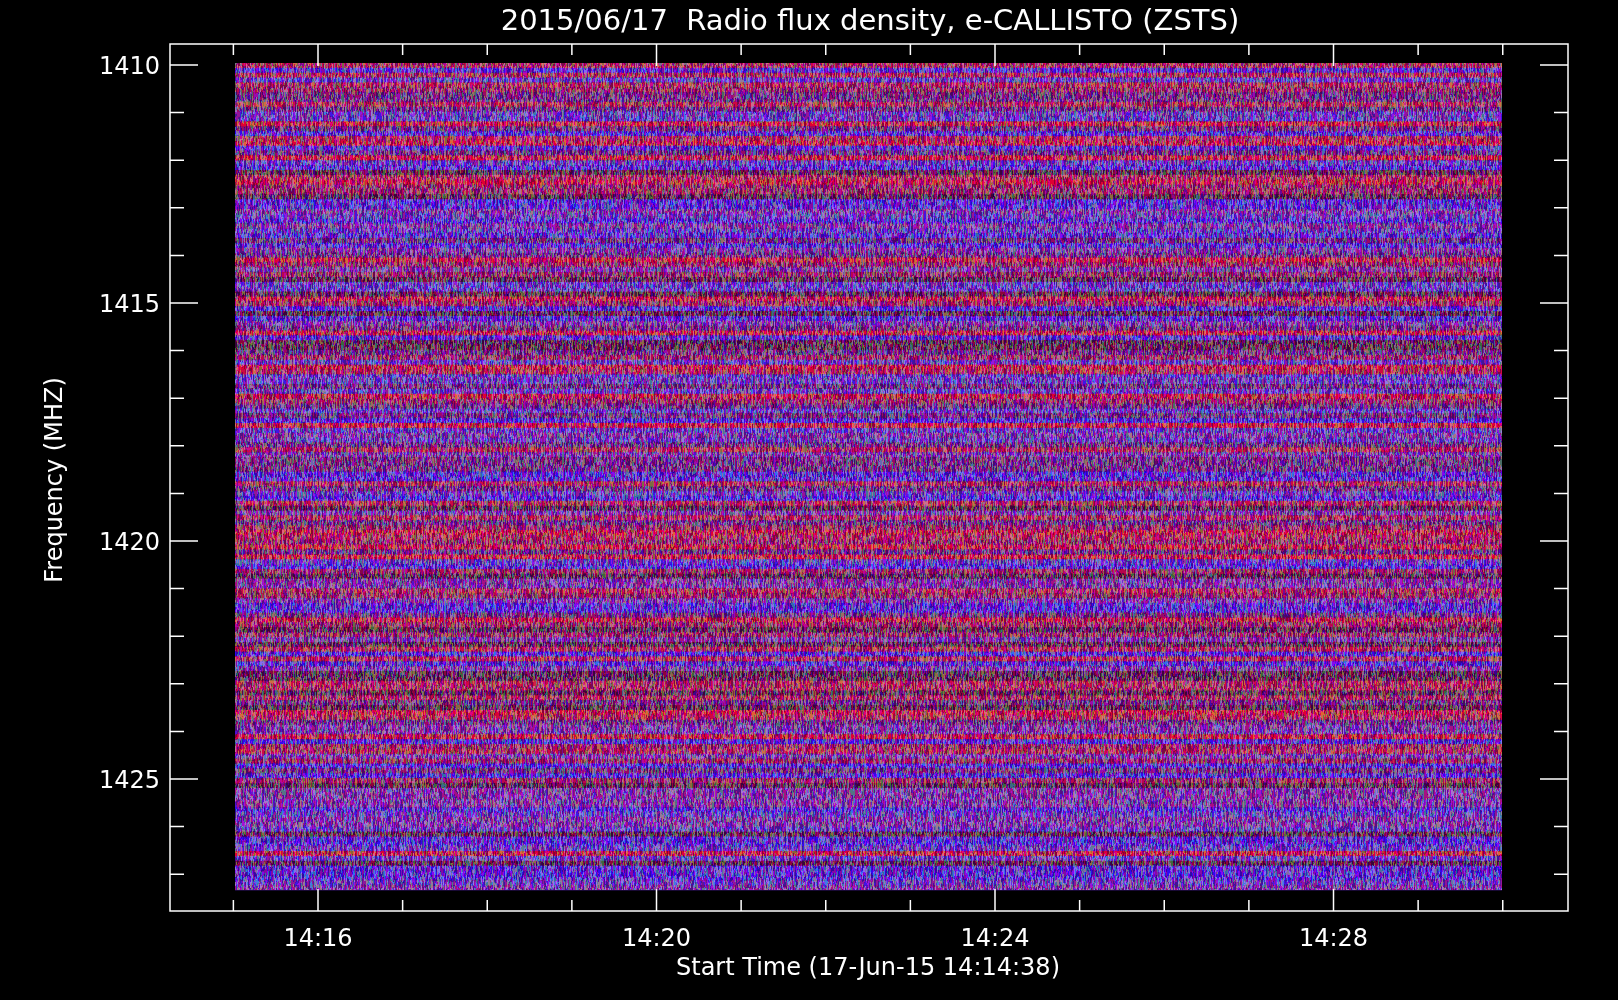 The height and width of the screenshot is (1000, 1618). What do you see at coordinates (870, 20) in the screenshot?
I see `plot-title: 2015/06/17 Radio flux density, e-CALLISTO (ZSTS)` at bounding box center [870, 20].